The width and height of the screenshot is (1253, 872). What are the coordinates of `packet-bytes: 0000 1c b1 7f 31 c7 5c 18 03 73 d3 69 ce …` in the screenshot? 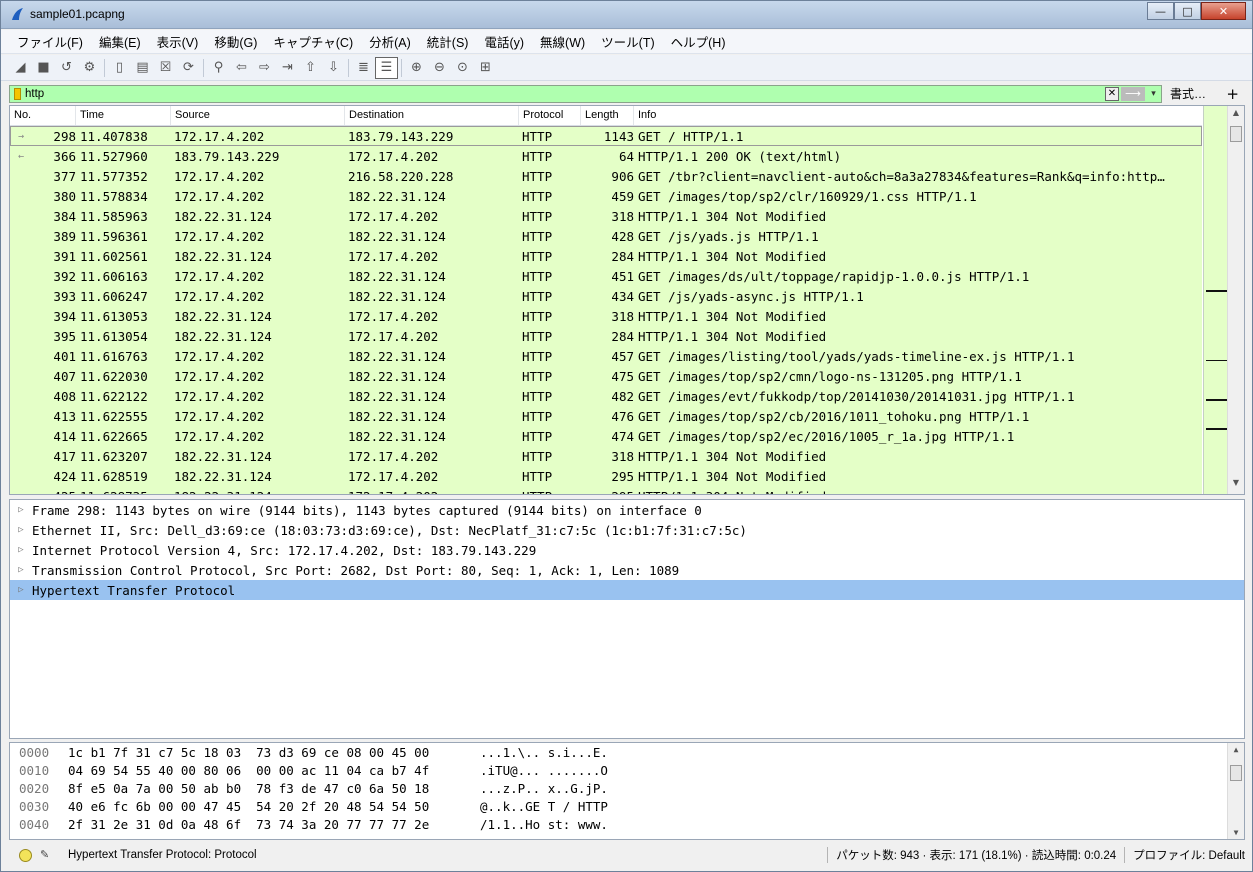 It's located at (627, 791).